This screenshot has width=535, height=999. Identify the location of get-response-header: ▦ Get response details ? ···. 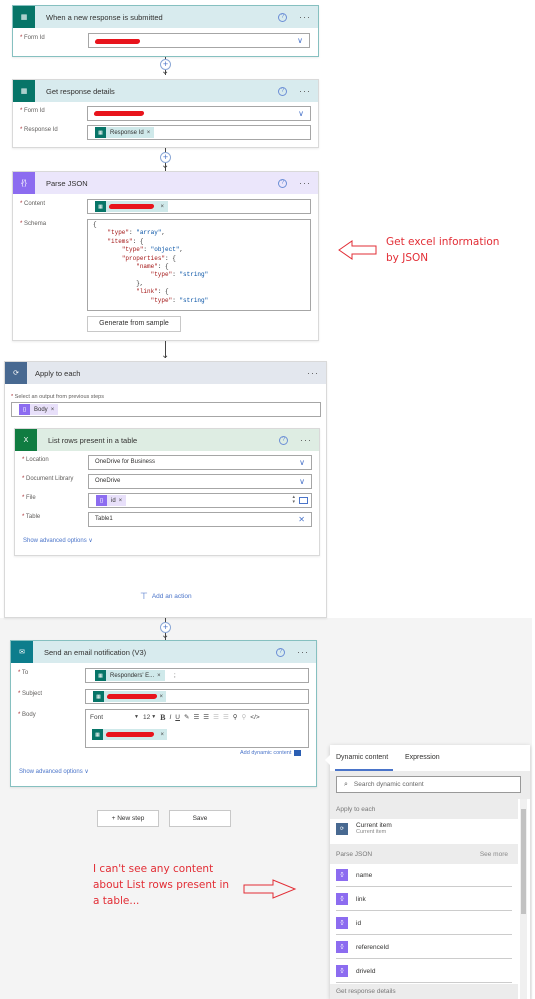
(165, 91).